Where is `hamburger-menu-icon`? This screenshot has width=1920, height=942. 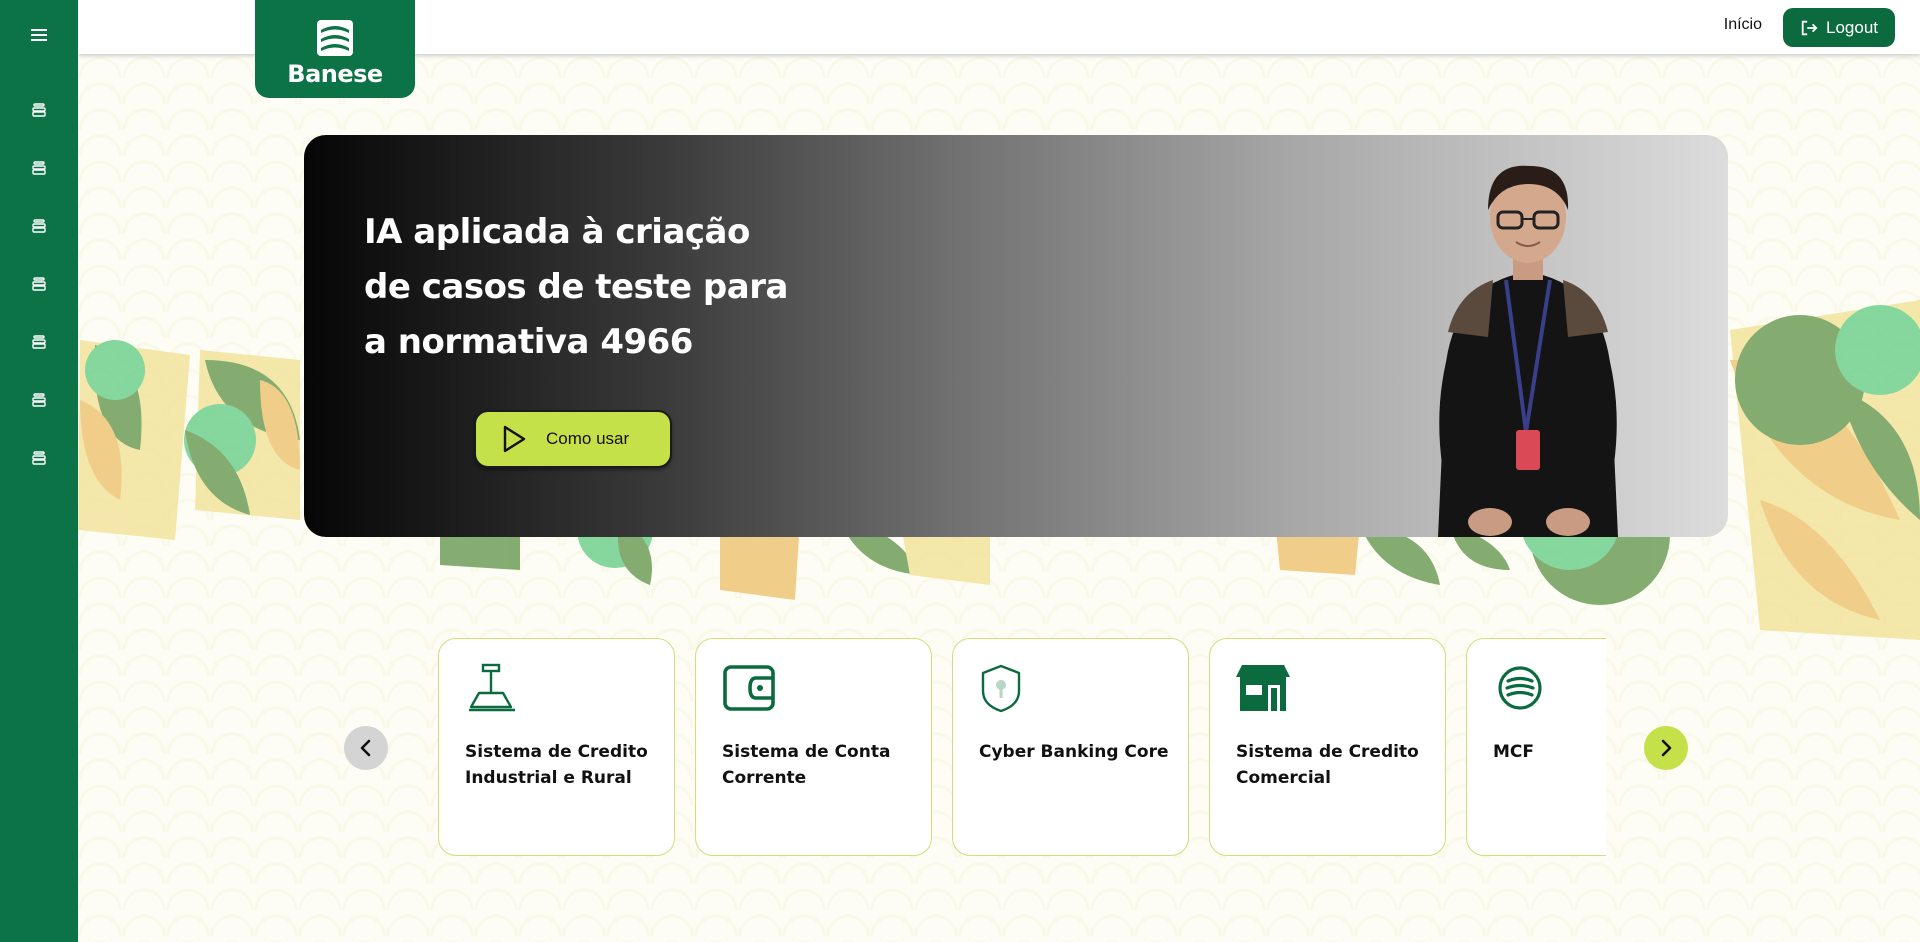
hamburger-menu-icon is located at coordinates (39, 35).